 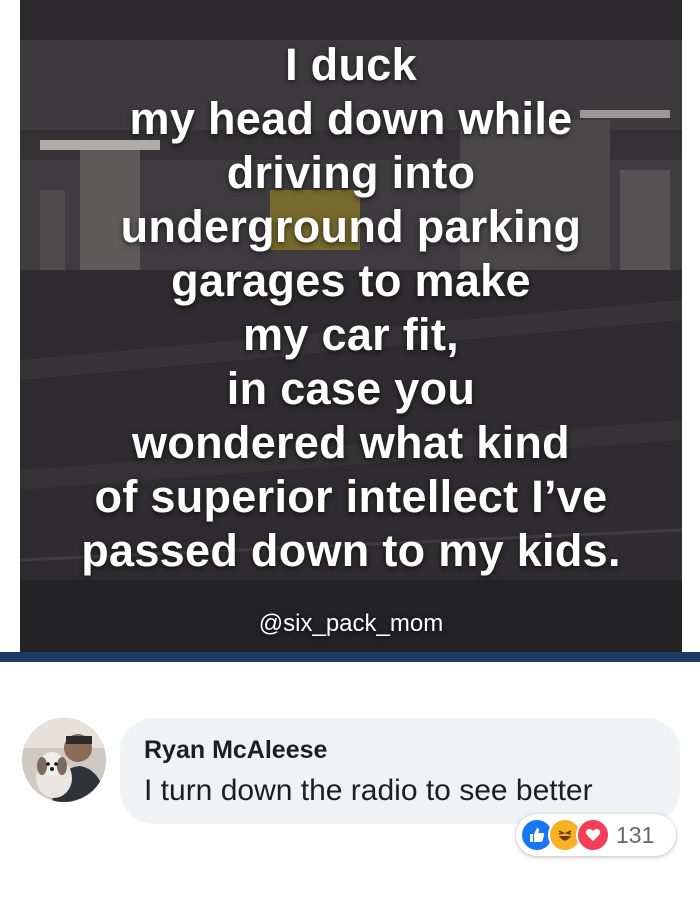 I want to click on reaction-count: 131, so click(x=635, y=834).